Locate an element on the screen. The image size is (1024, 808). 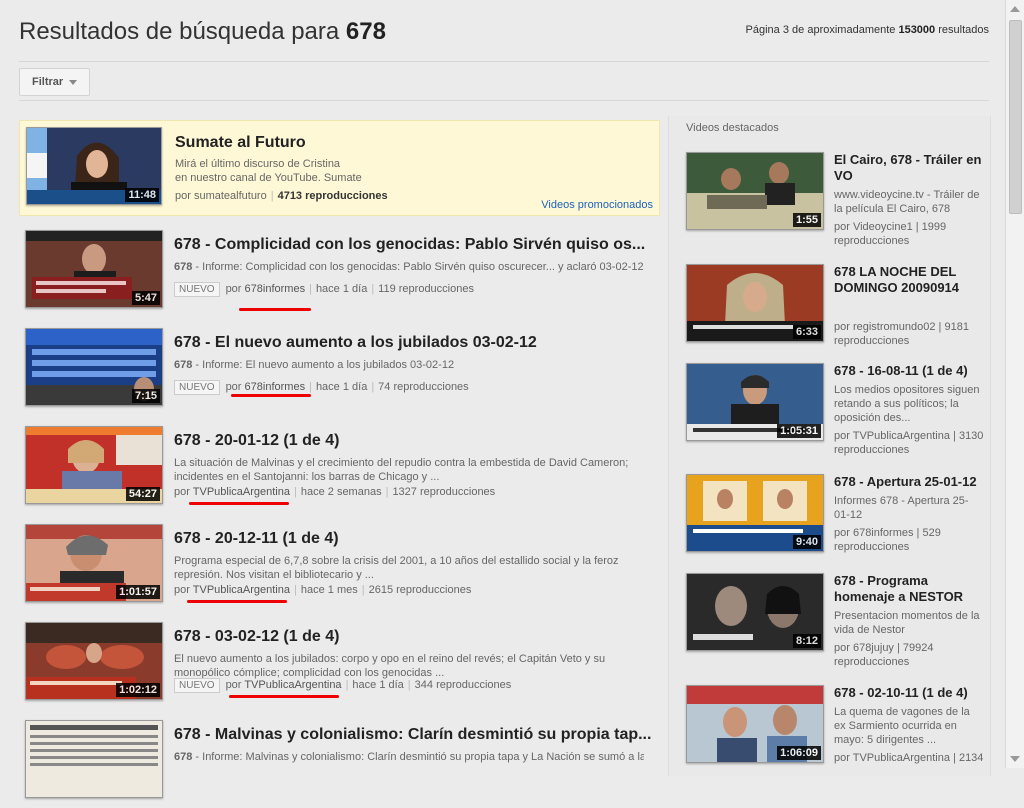
page-number: 3 is located at coordinates (785, 30).